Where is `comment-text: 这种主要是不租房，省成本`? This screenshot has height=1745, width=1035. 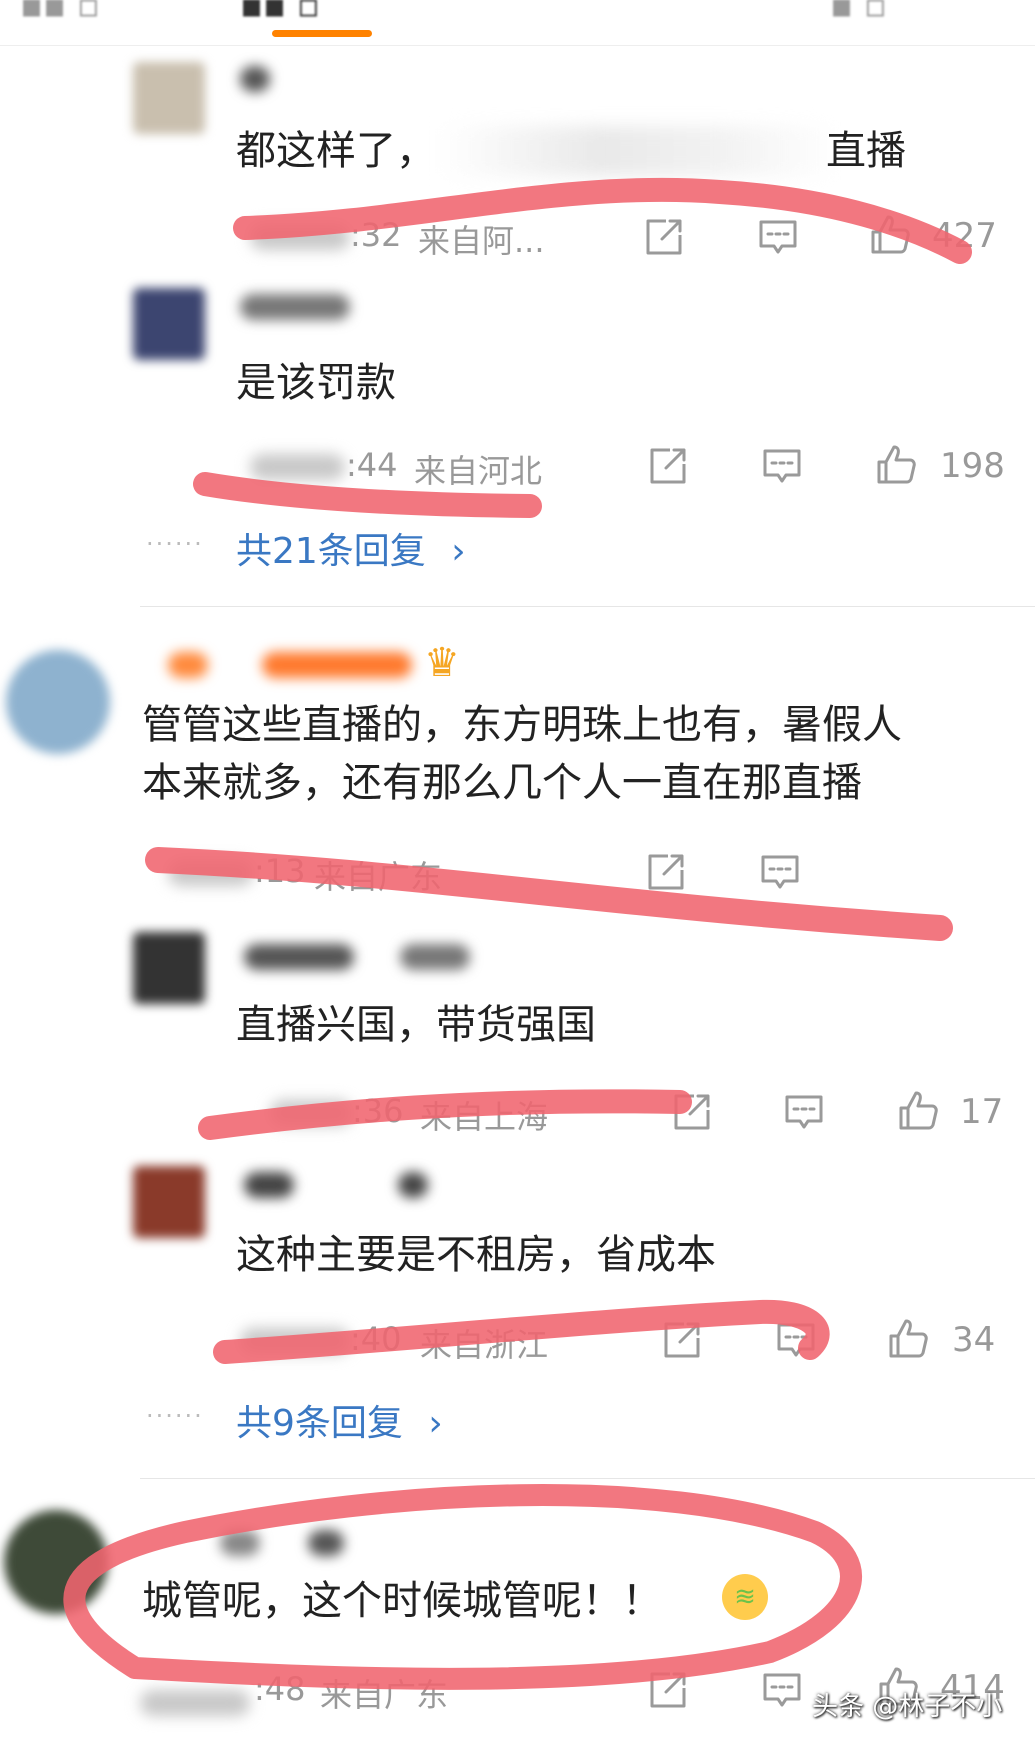 comment-text: 这种主要是不租房，省成本 is located at coordinates (476, 1255).